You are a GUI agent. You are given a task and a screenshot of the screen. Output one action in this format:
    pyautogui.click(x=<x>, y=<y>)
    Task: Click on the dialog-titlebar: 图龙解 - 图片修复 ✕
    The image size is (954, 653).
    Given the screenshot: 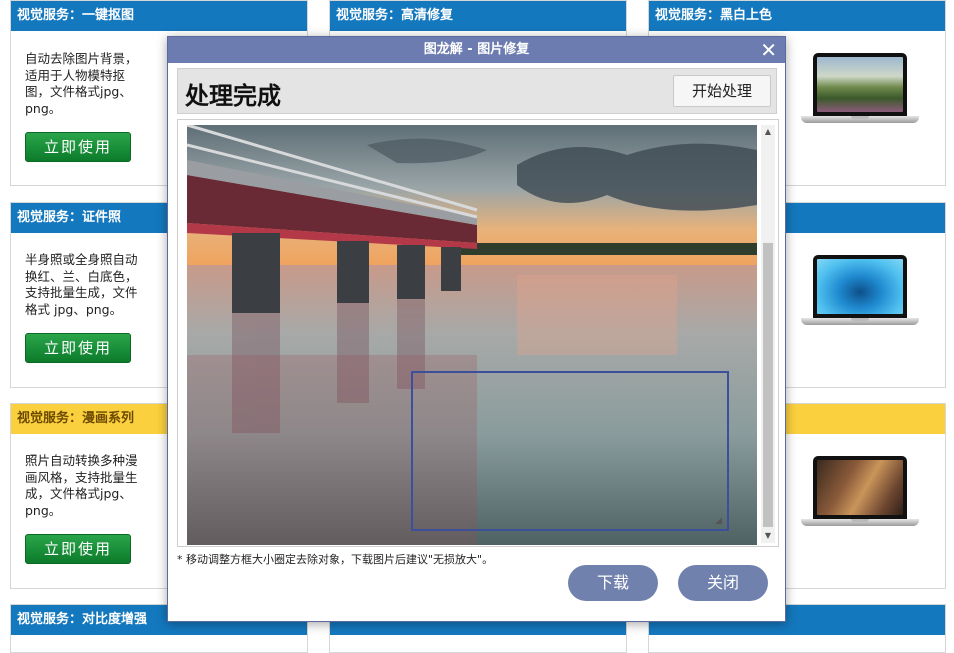 What is the action you would take?
    pyautogui.click(x=476, y=50)
    